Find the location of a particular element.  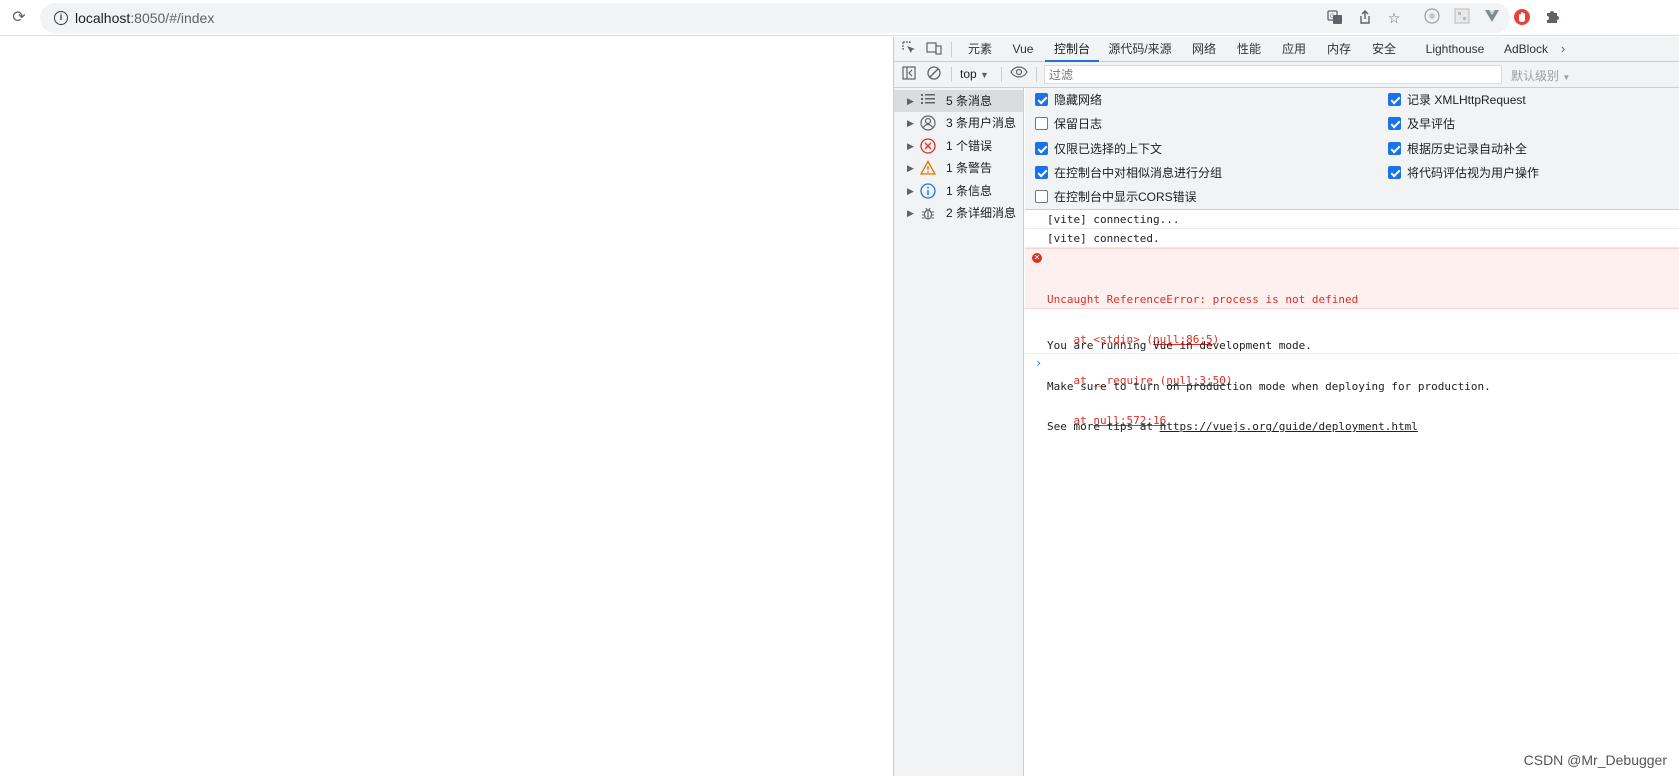

log-text: You are running Vue in development mode. is located at coordinates (1179, 345).